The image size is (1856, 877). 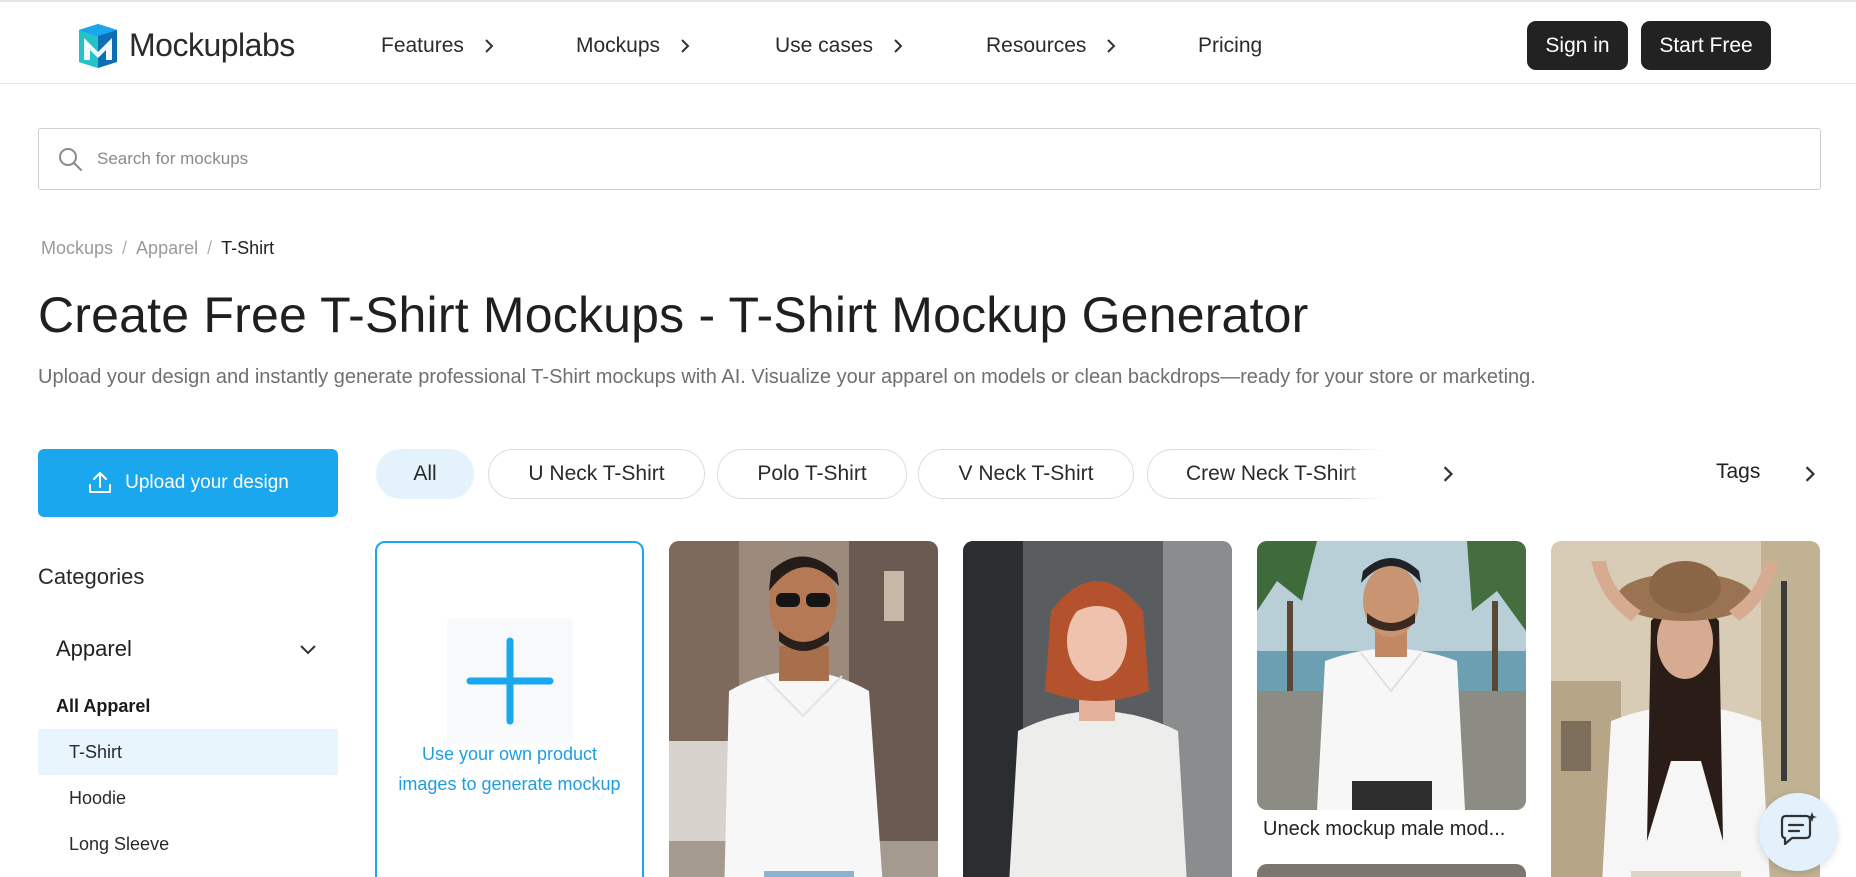 I want to click on search-input, so click(x=897, y=159).